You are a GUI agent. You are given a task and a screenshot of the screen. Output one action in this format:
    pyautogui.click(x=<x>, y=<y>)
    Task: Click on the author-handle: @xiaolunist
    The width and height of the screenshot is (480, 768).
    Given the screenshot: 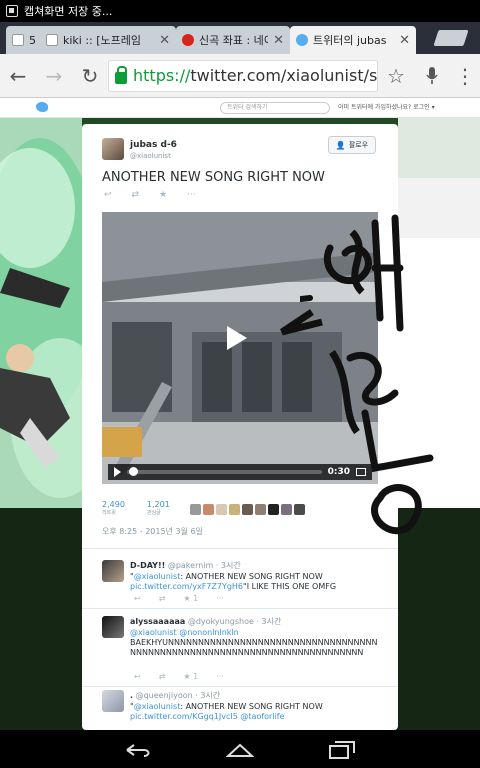 What is the action you would take?
    pyautogui.click(x=150, y=156)
    